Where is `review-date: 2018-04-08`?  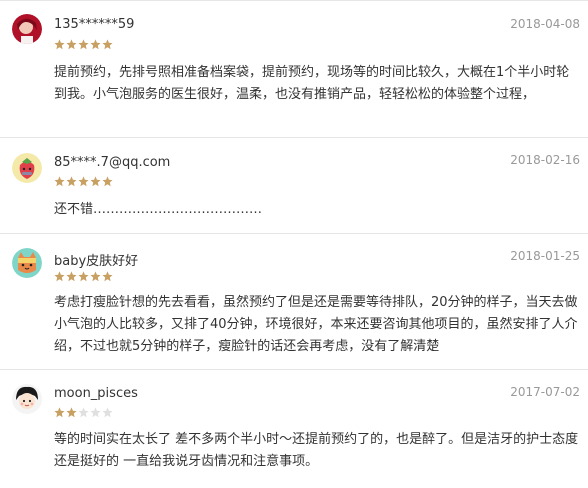
review-date: 2018-04-08 is located at coordinates (545, 24).